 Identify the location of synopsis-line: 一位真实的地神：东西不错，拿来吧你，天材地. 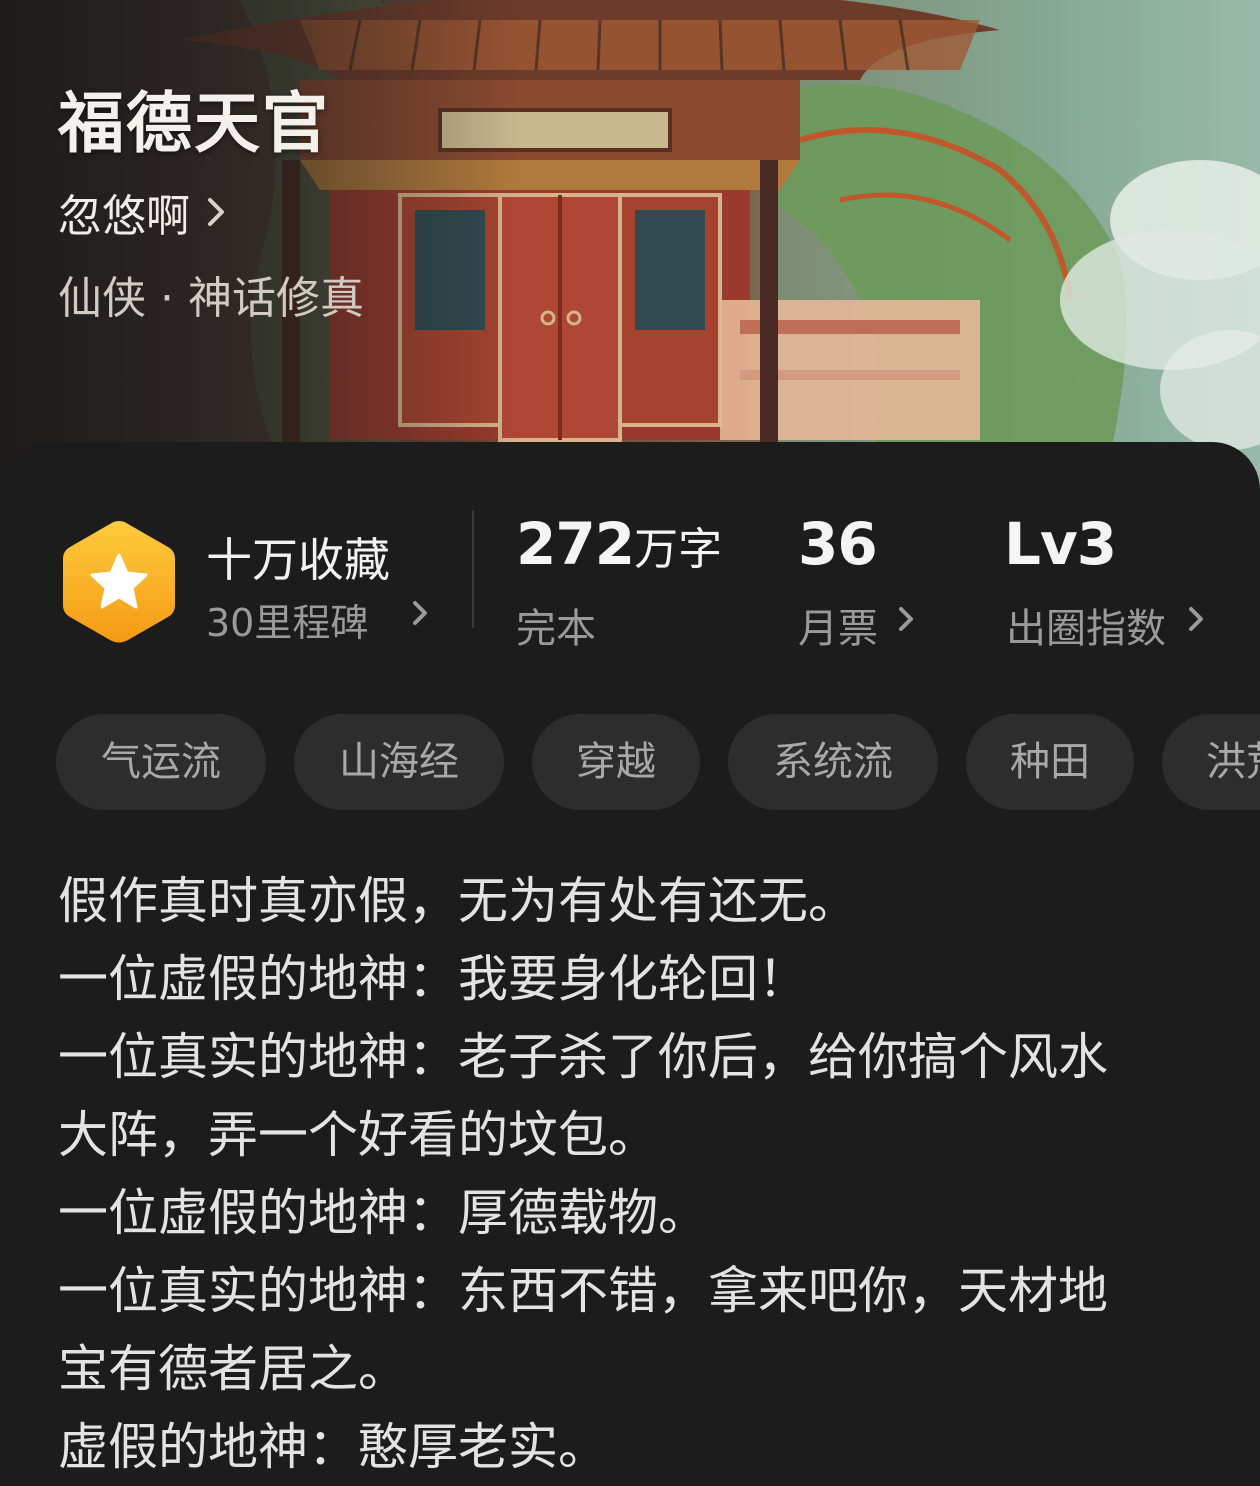
(583, 1291).